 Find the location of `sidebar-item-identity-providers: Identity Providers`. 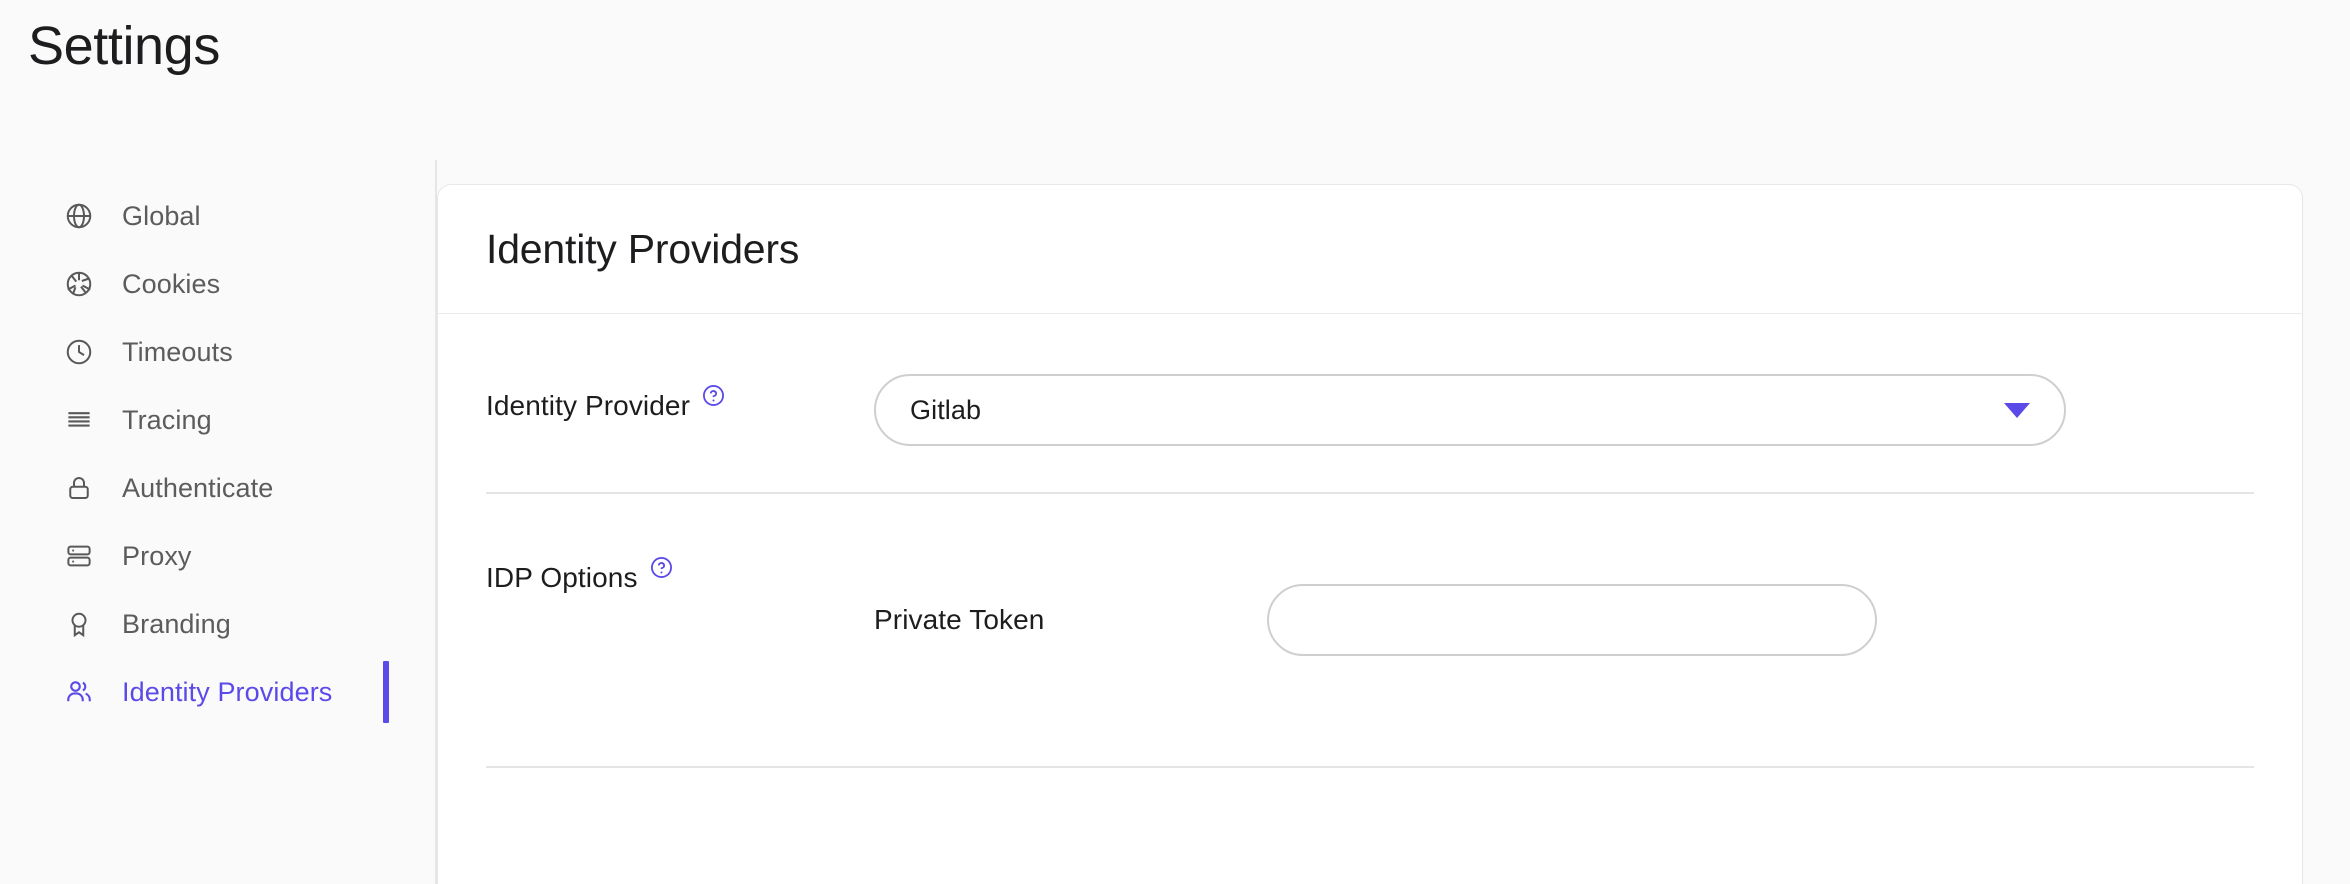

sidebar-item-identity-providers: Identity Providers is located at coordinates (217, 692).